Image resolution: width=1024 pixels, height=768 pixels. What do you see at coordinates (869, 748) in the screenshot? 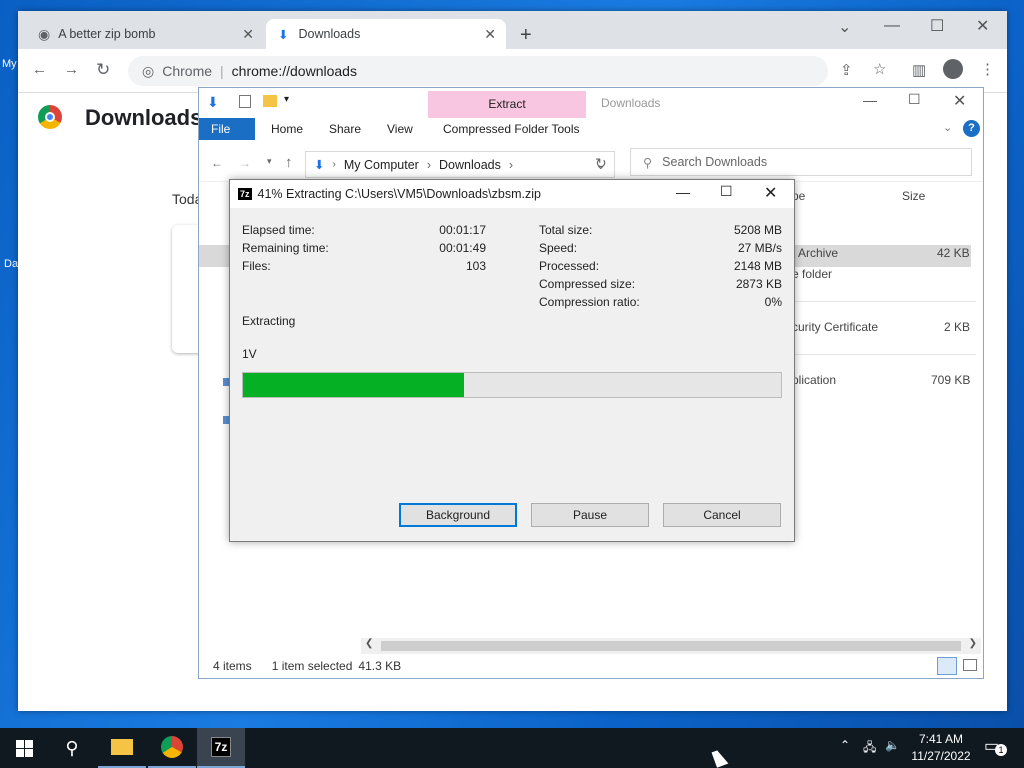
I see `network-icon: 🖧` at bounding box center [869, 748].